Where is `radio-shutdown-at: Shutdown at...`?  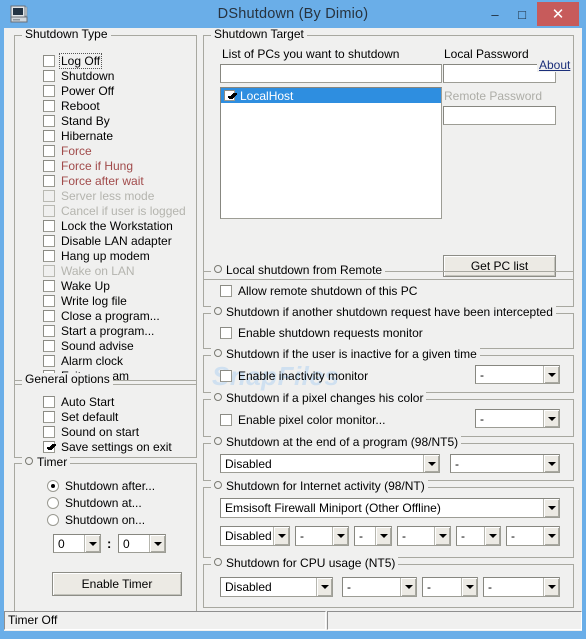
radio-shutdown-at: Shutdown at... is located at coordinates (94, 503).